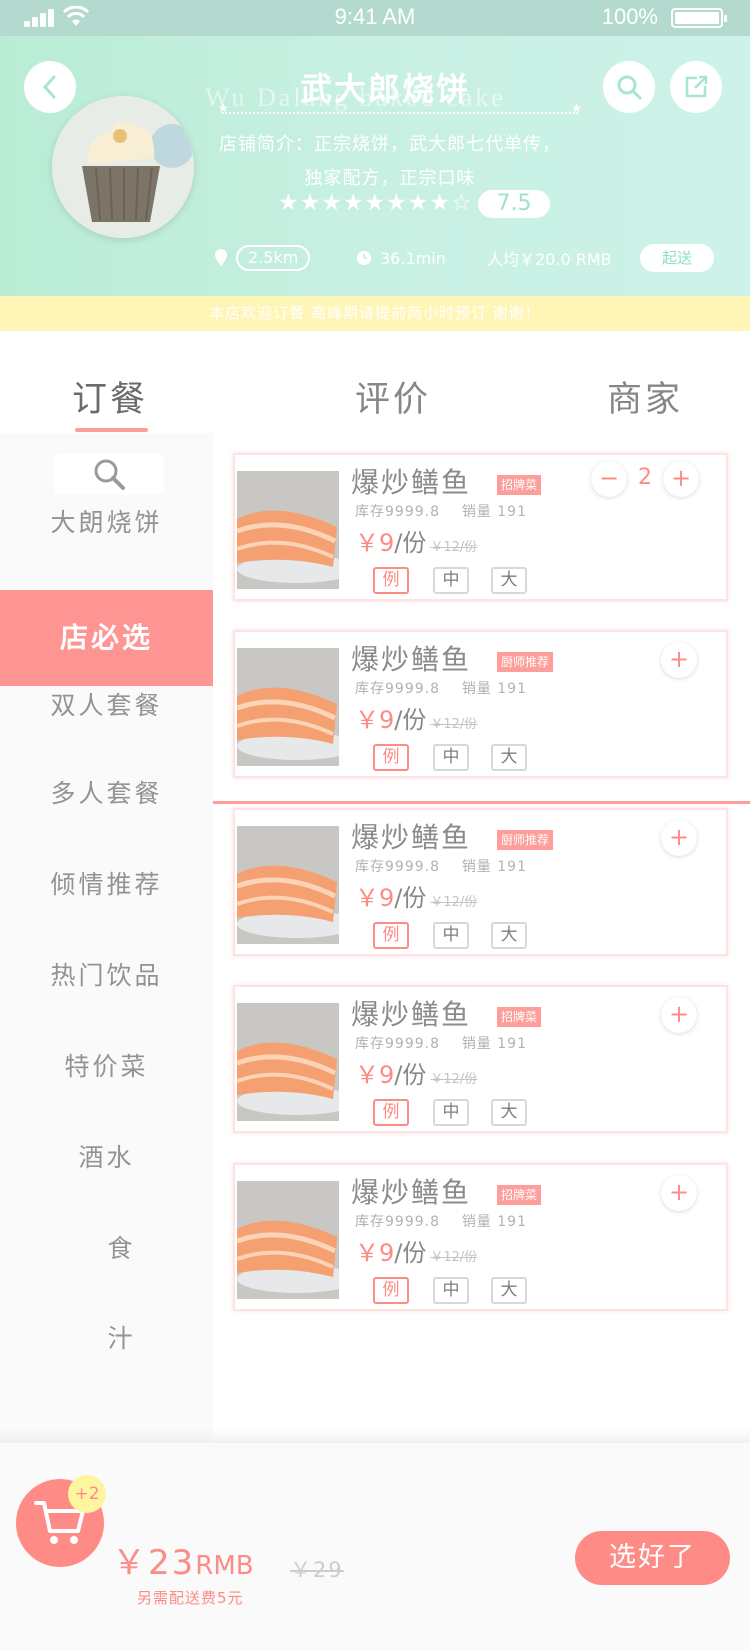  I want to click on back-icon, so click(49, 87).